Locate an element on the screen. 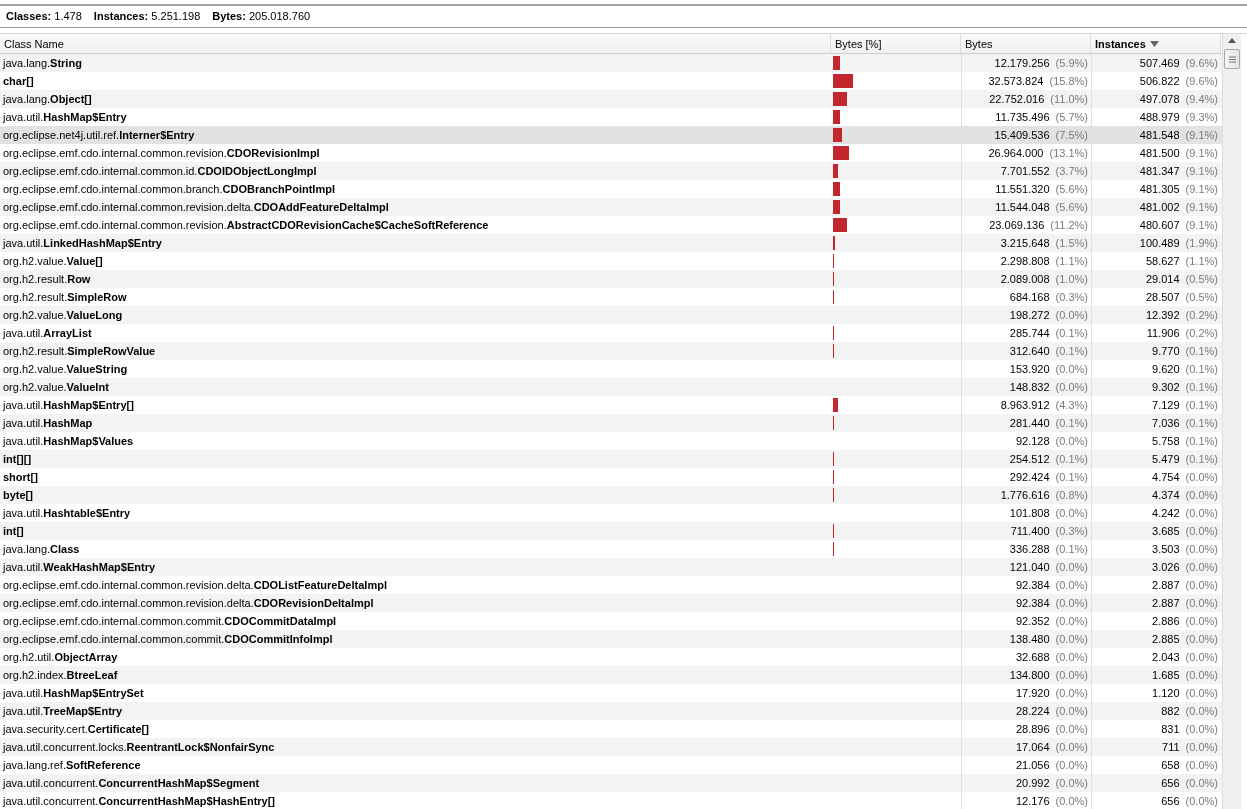 The image size is (1247, 809). column-header: Class Name is located at coordinates (415, 43).